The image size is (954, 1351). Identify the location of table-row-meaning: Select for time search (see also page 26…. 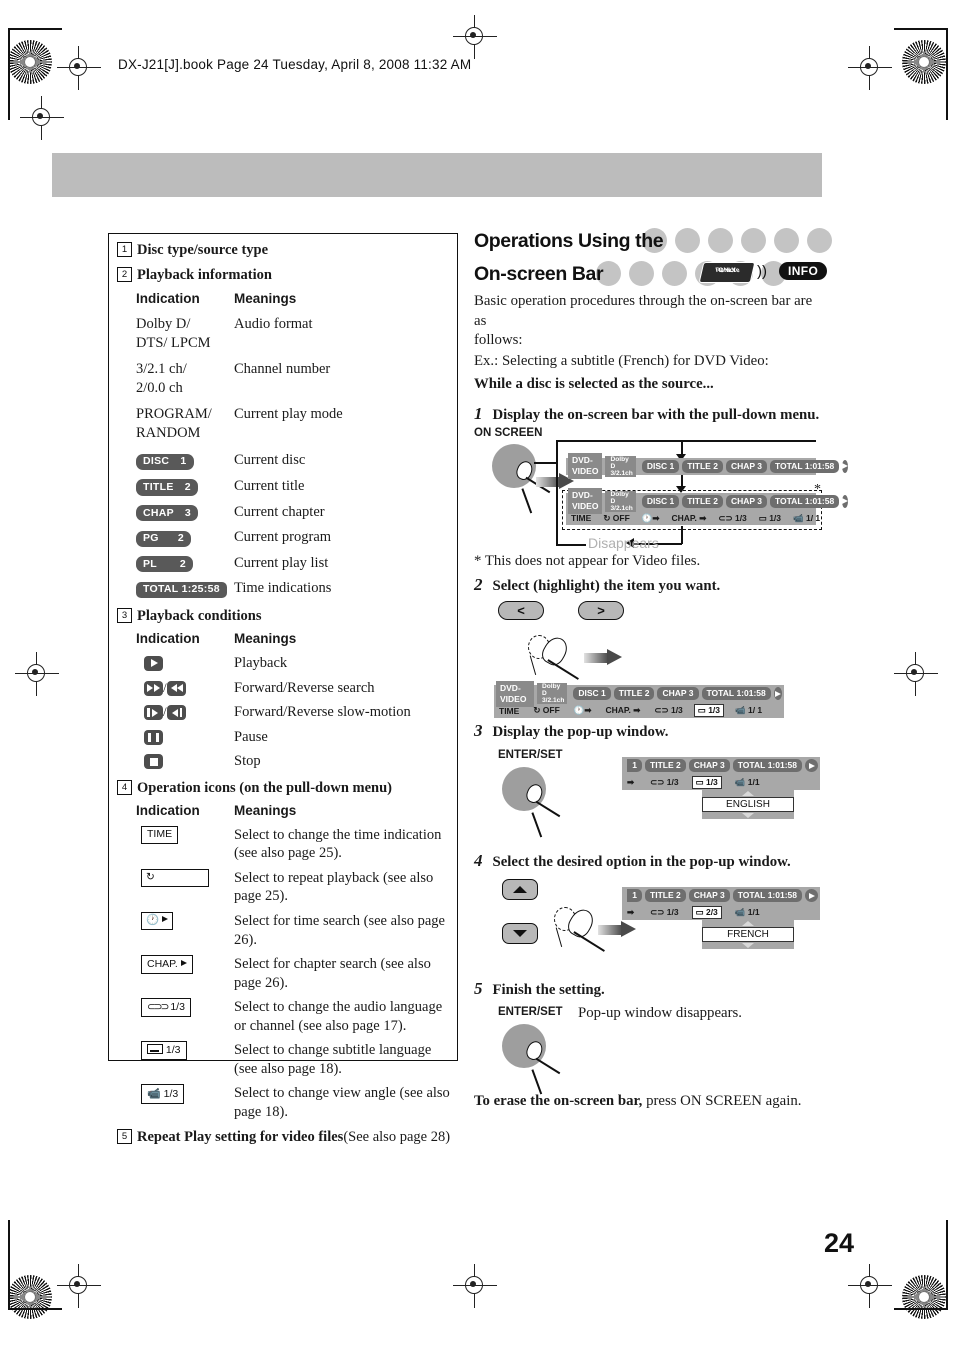
(339, 930).